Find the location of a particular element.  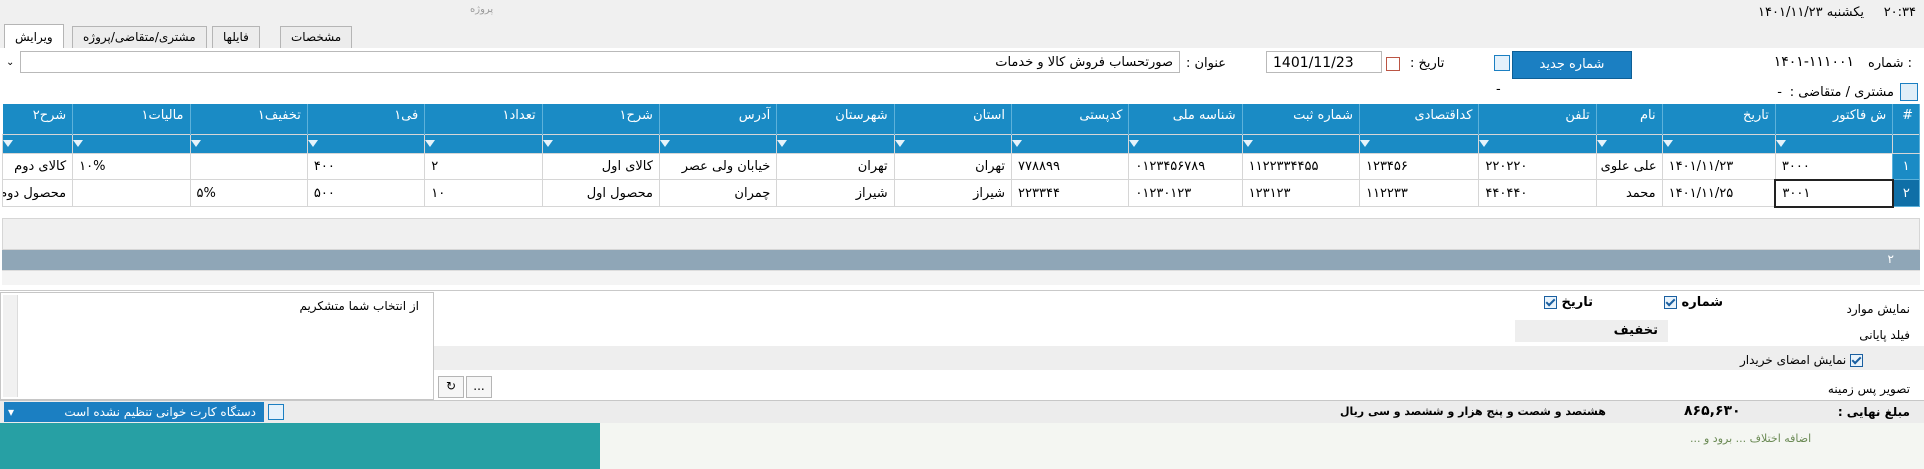

checkbox-buyer-signature is located at coordinates (1857, 360).